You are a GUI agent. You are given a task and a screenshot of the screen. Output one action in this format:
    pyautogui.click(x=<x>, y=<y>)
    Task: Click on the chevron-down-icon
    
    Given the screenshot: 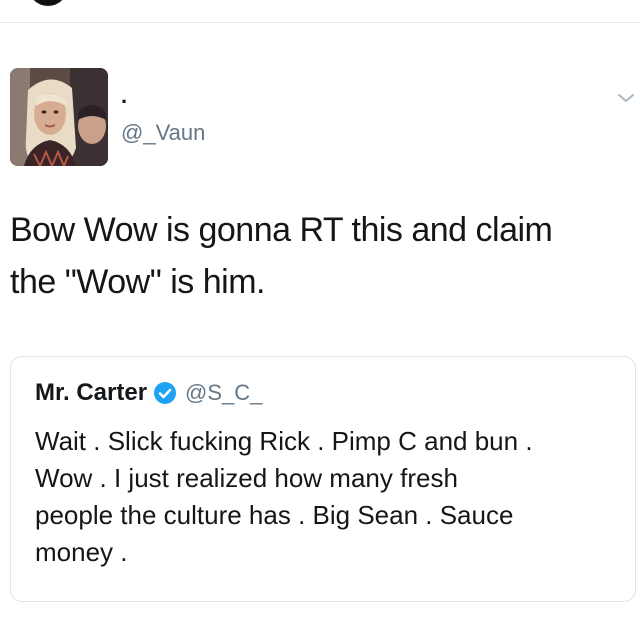 What is the action you would take?
    pyautogui.click(x=626, y=98)
    